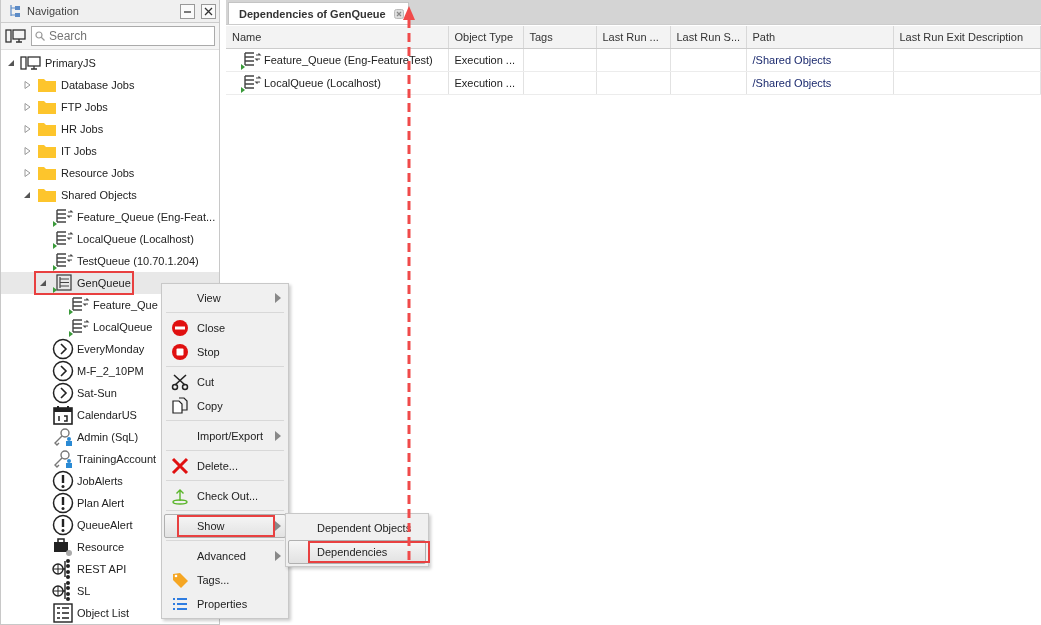 The width and height of the screenshot is (1041, 625). I want to click on search-field: Search, so click(123, 36).